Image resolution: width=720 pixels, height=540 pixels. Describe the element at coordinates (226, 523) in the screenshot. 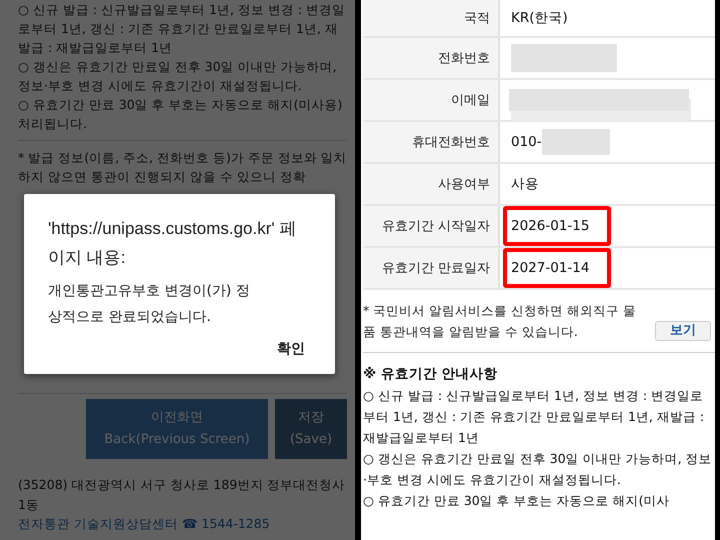

I see `phone-number: ☎ 1544-1285` at that location.